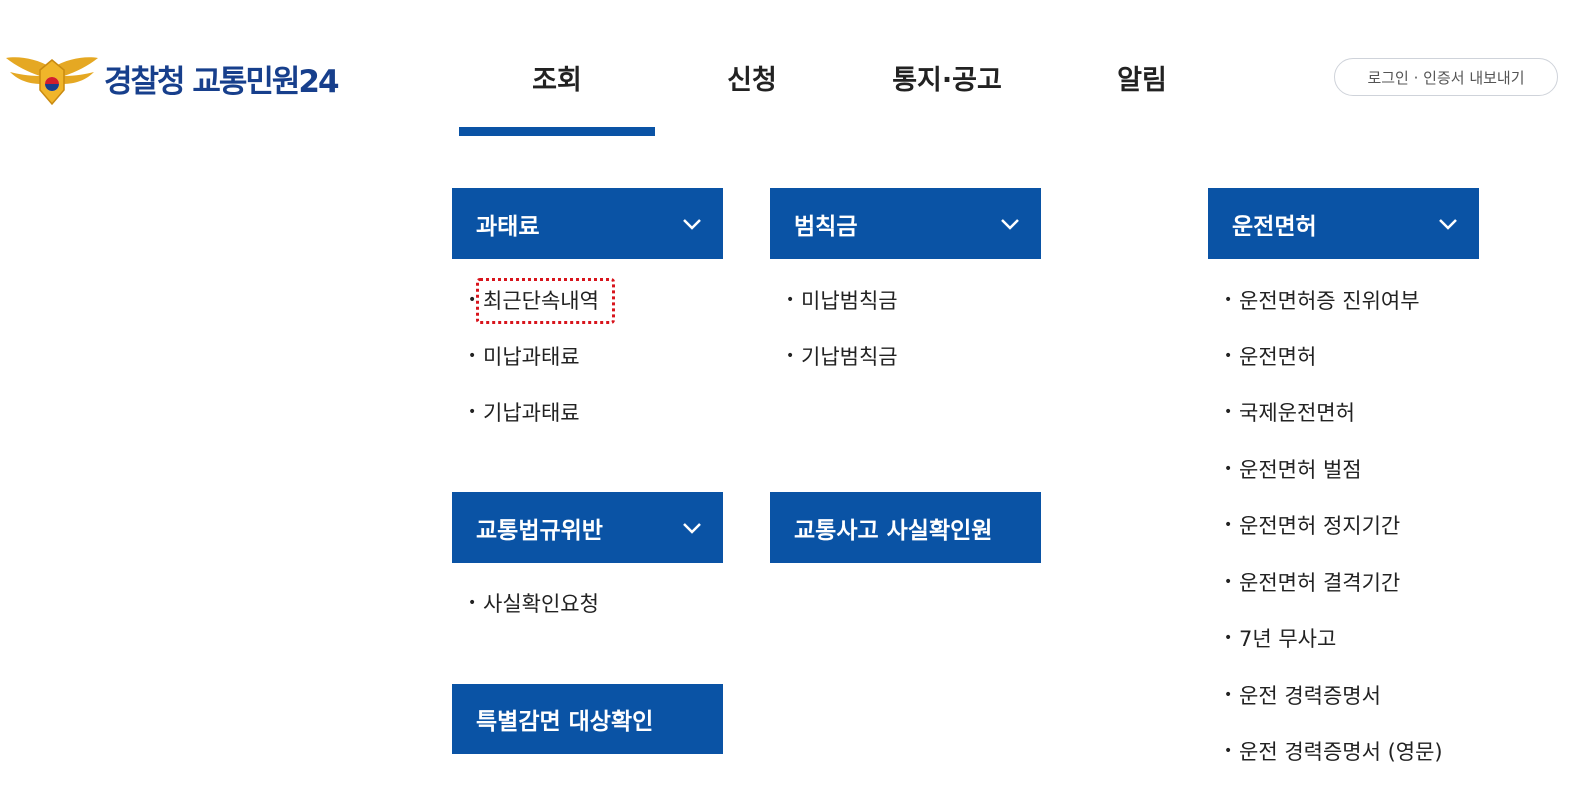 This screenshot has height=792, width=1579. Describe the element at coordinates (905, 223) in the screenshot. I see `category-fine: 범칙금` at that location.